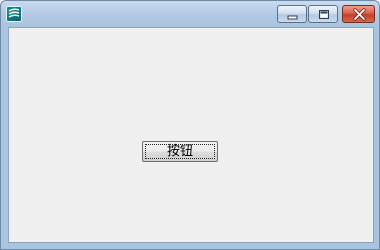 This screenshot has width=380, height=250. What do you see at coordinates (323, 14) in the screenshot?
I see `maximize-button` at bounding box center [323, 14].